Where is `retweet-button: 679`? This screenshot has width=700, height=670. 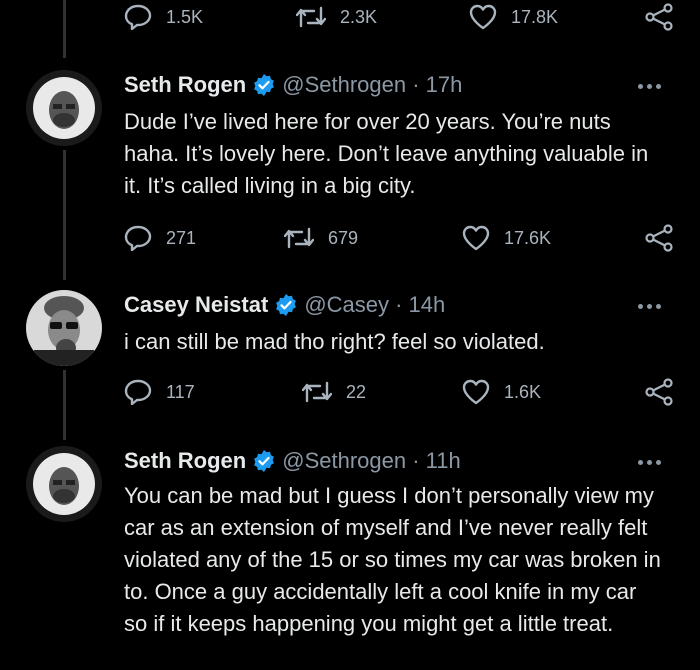
retweet-button: 679 is located at coordinates (321, 238).